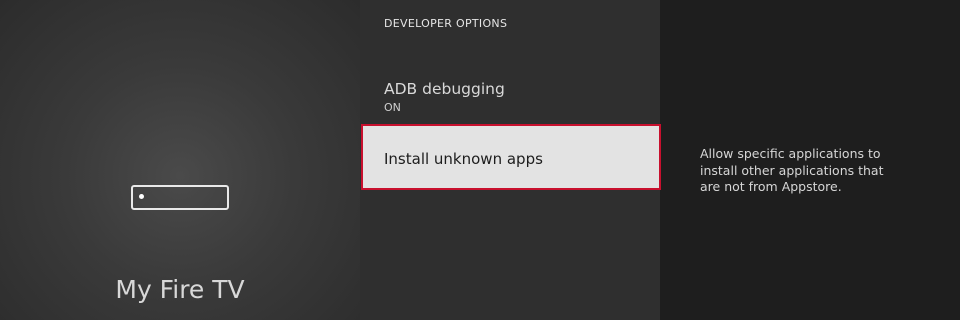  Describe the element at coordinates (463, 159) in the screenshot. I see `install-unknown-apps-label: Install unknown apps` at that location.